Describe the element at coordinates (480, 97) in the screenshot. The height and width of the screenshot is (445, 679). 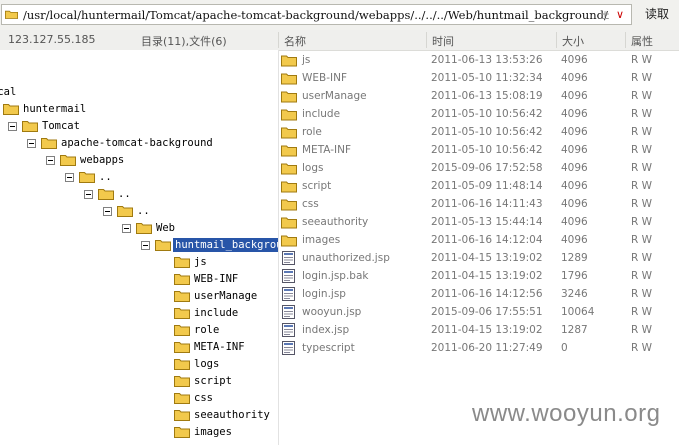
I see `file-list-row: userManage 2011-06-13 15:08:19 4096 R W` at that location.